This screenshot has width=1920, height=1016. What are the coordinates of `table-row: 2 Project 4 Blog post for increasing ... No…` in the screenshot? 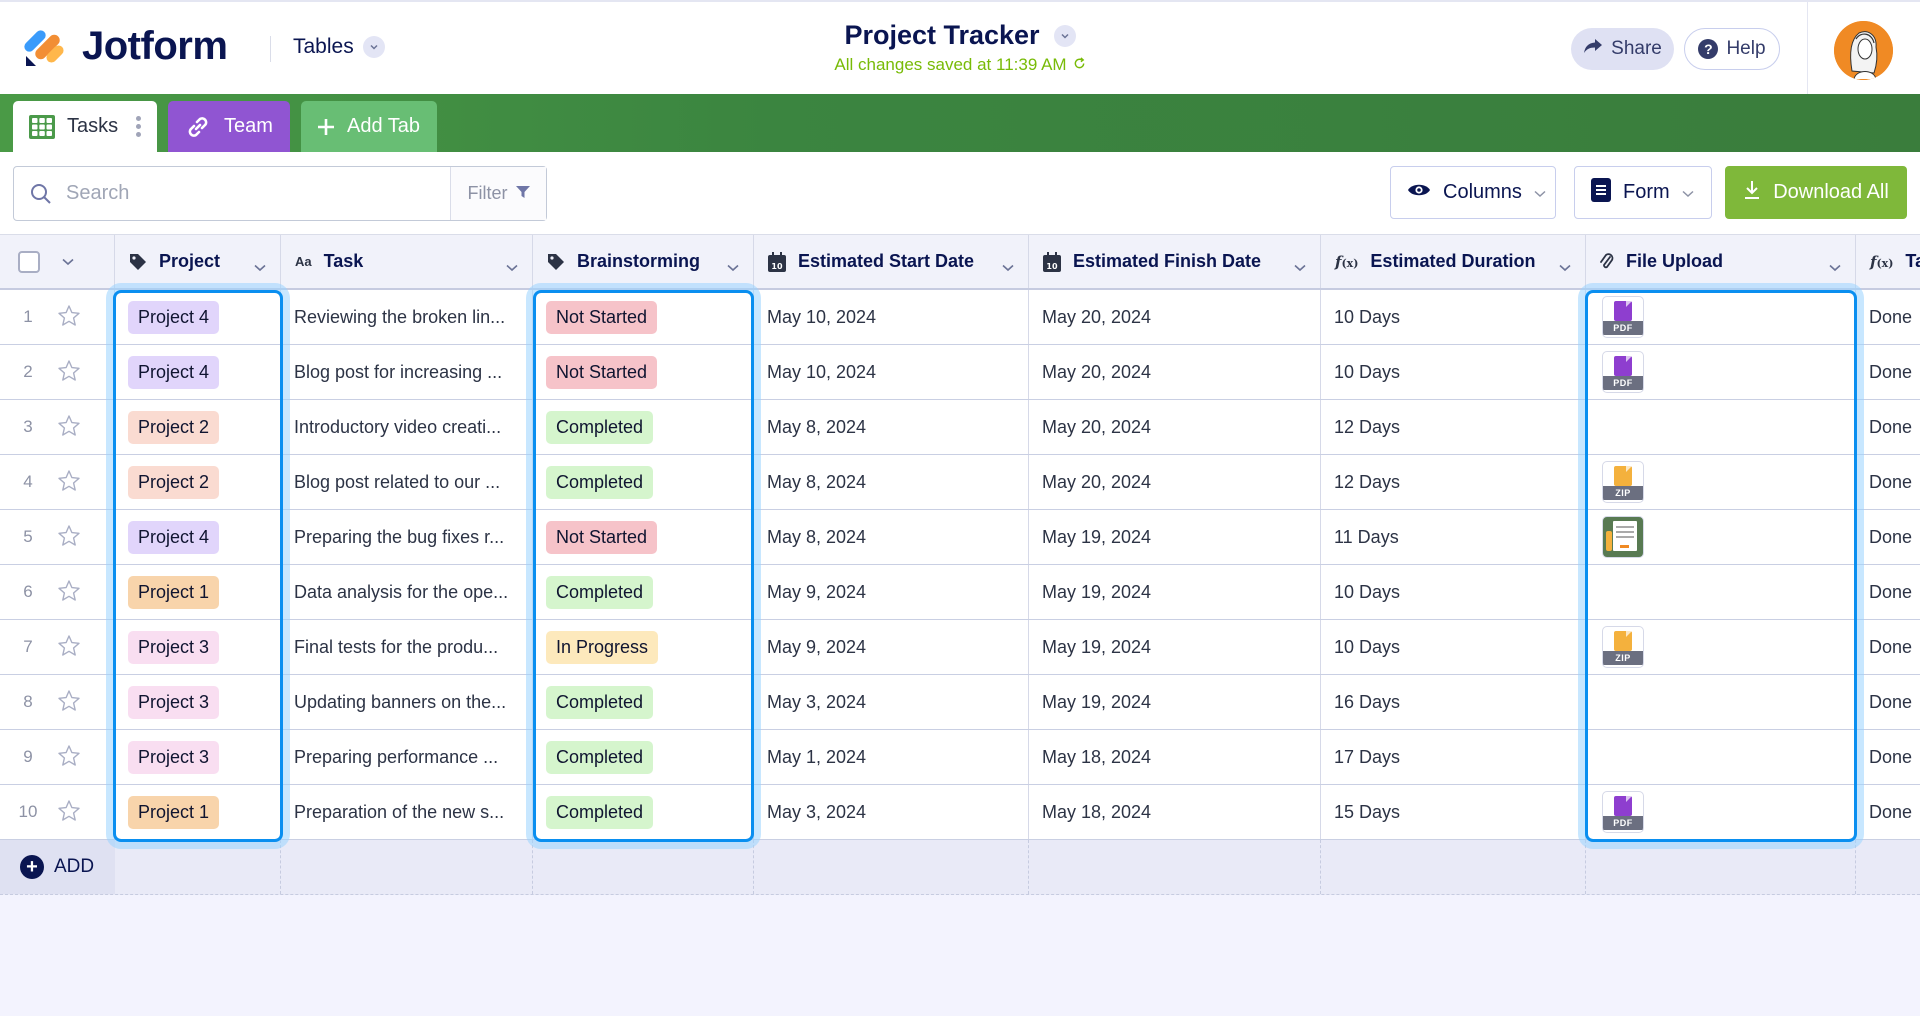 It's located at (960, 372).